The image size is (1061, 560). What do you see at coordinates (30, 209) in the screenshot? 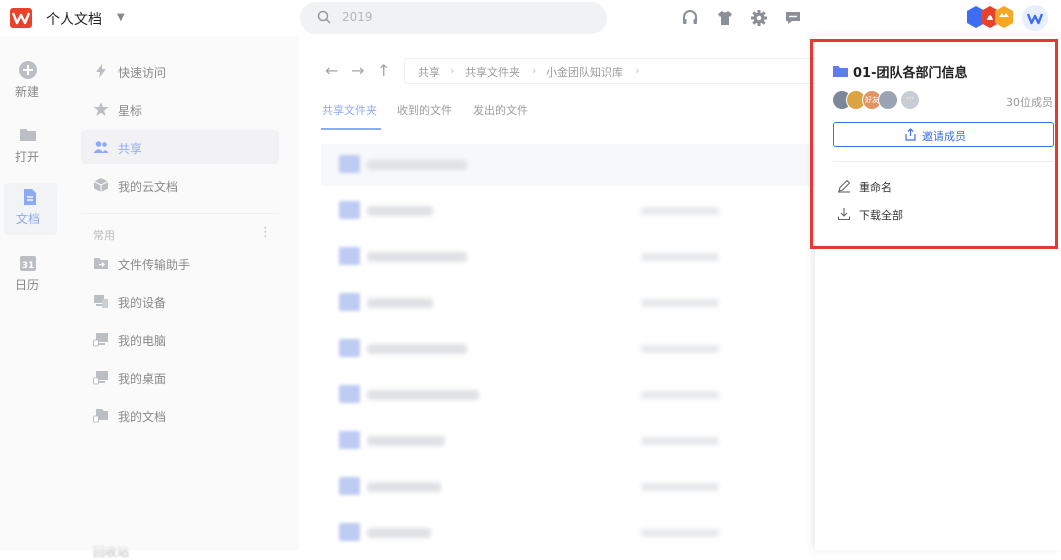
I see `rail-item-docs: 文档` at bounding box center [30, 209].